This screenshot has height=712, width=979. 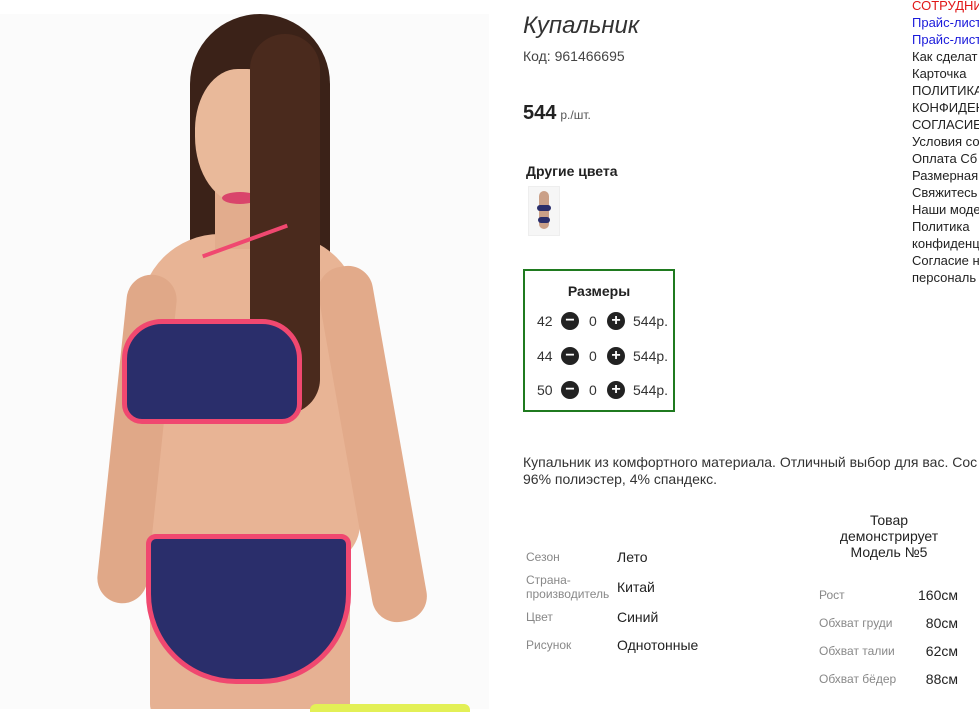 I want to click on photo-swimsuit-bottom, so click(x=248, y=609).